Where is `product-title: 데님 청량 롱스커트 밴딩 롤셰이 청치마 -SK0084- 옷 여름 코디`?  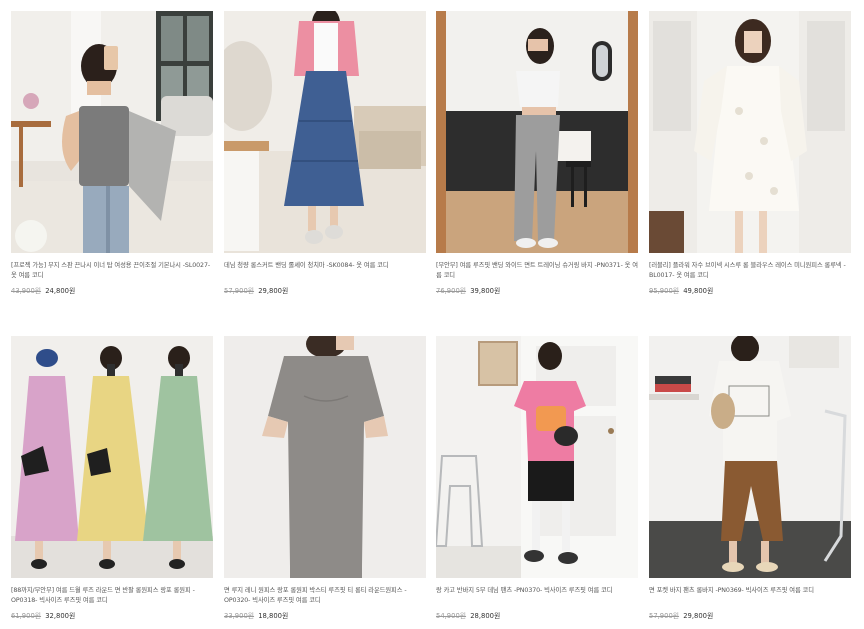 product-title: 데님 청량 롱스커트 밴딩 롤셰이 청치마 -SK0084- 옷 여름 코디 is located at coordinates (325, 271).